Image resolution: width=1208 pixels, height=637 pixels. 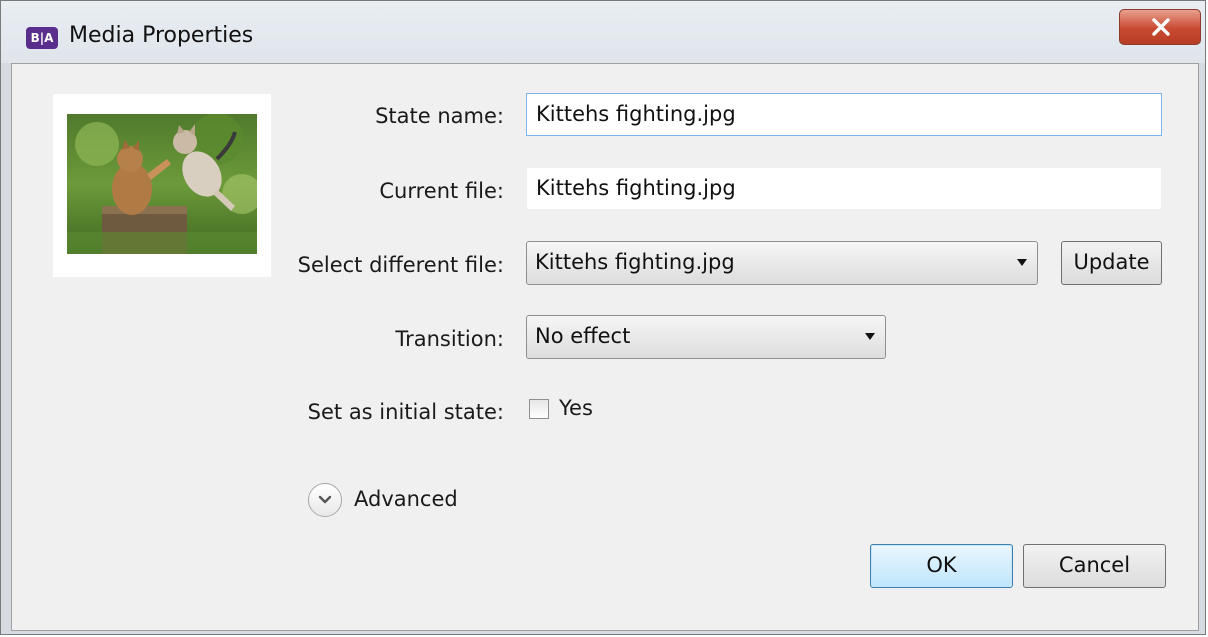 What do you see at coordinates (706, 337) in the screenshot?
I see `transition-dropdown: No effect` at bounding box center [706, 337].